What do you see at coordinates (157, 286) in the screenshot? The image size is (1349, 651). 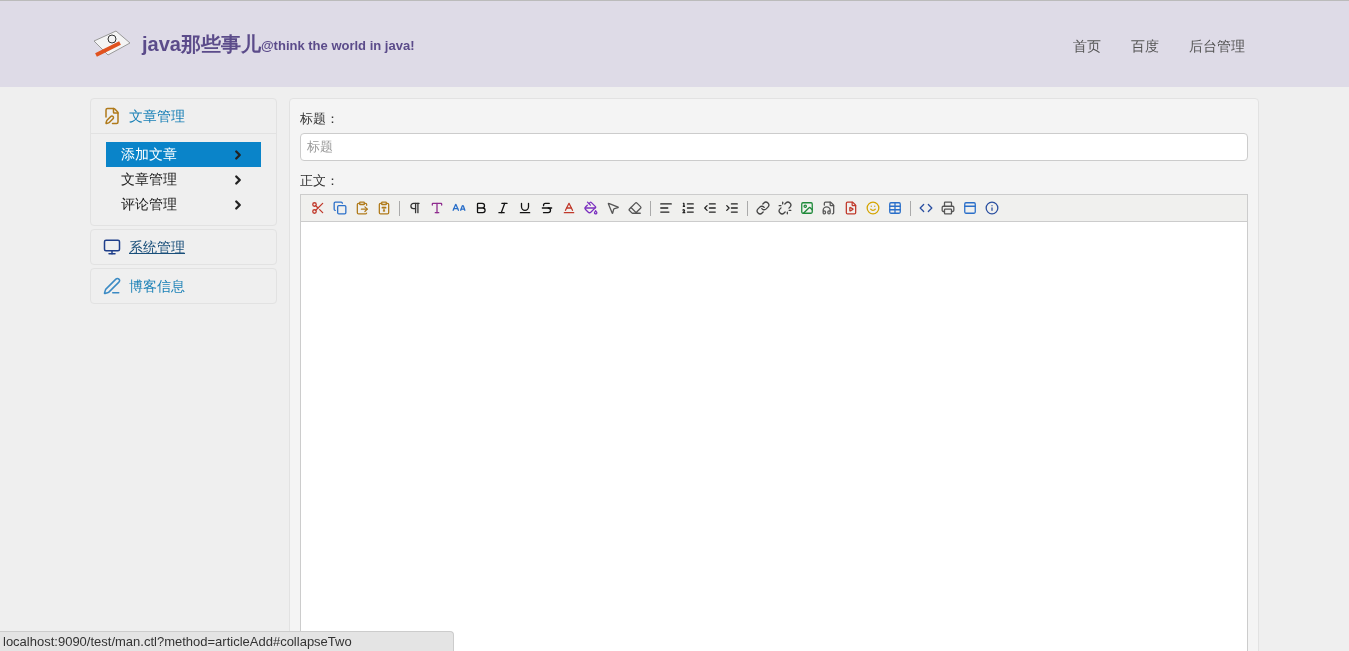 I see `sidebar-group-link: 博客信息` at bounding box center [157, 286].